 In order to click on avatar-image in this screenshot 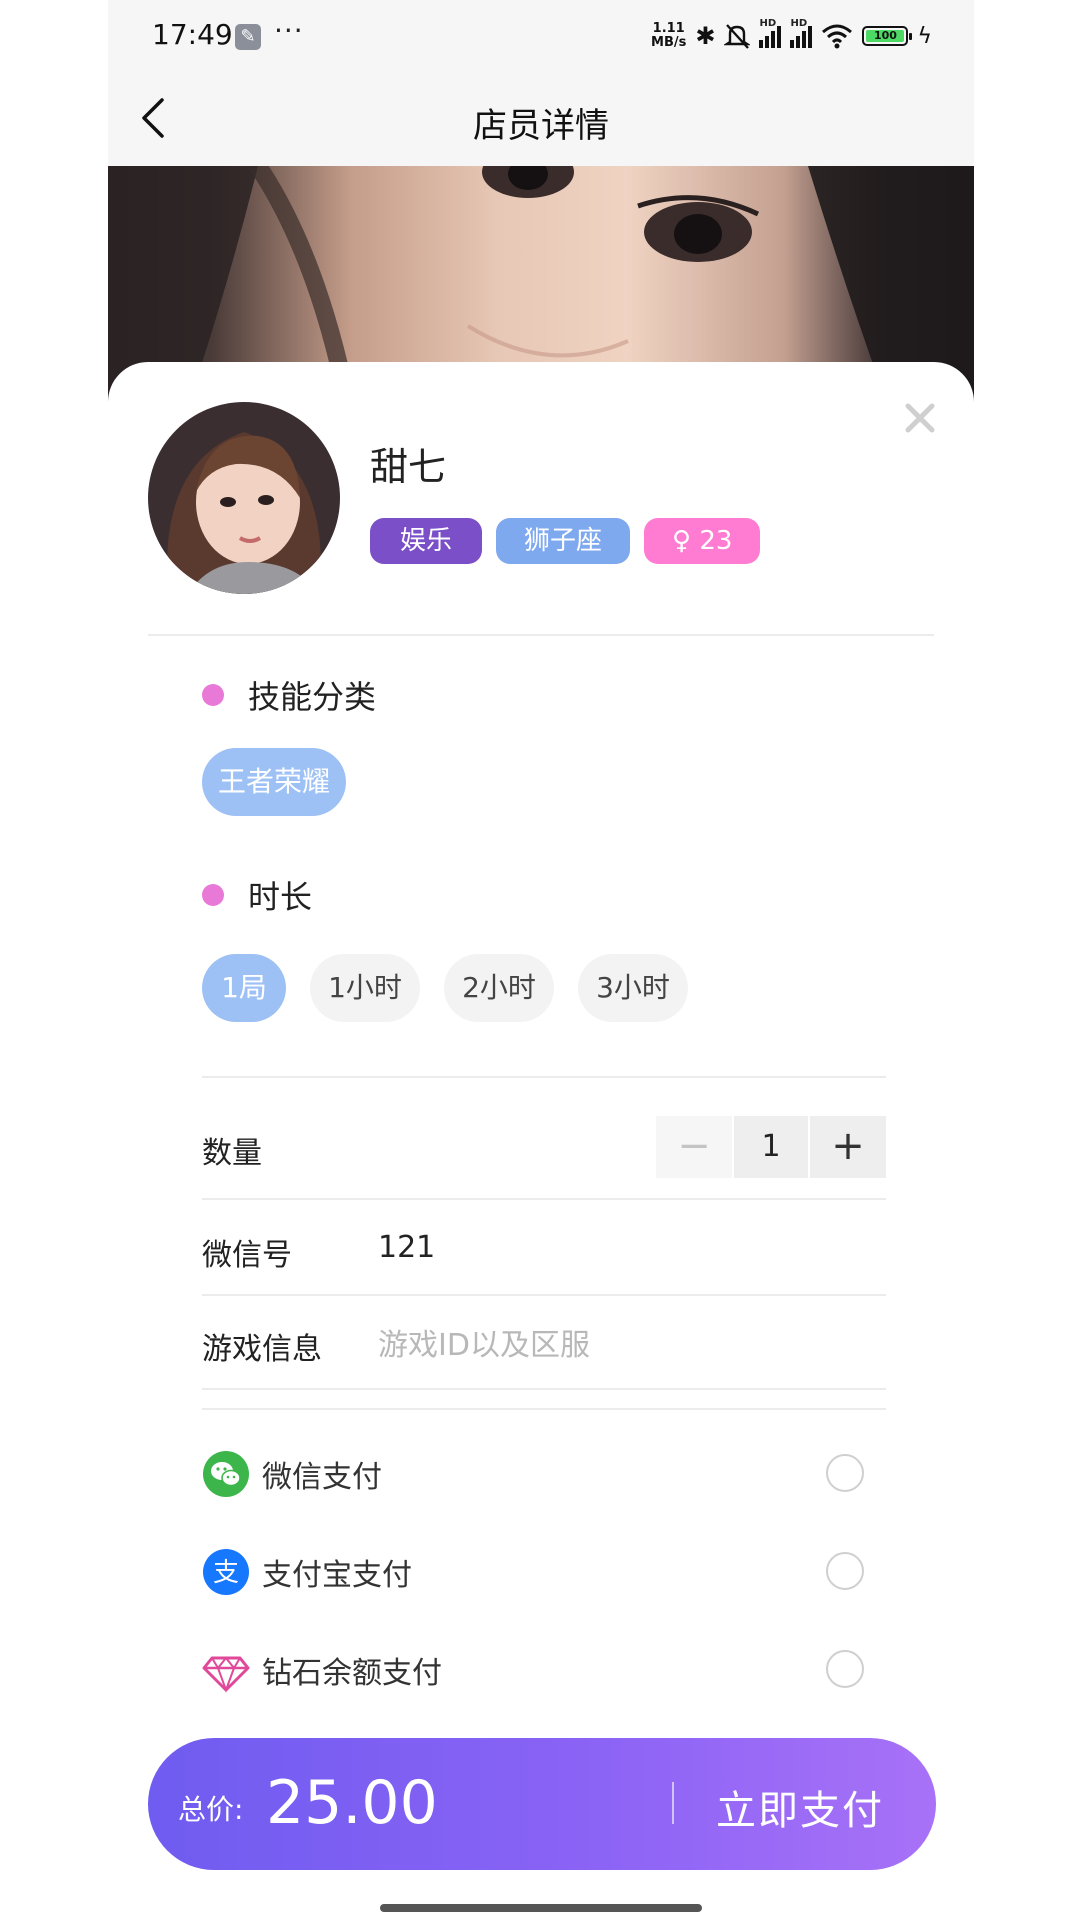, I will do `click(244, 498)`.